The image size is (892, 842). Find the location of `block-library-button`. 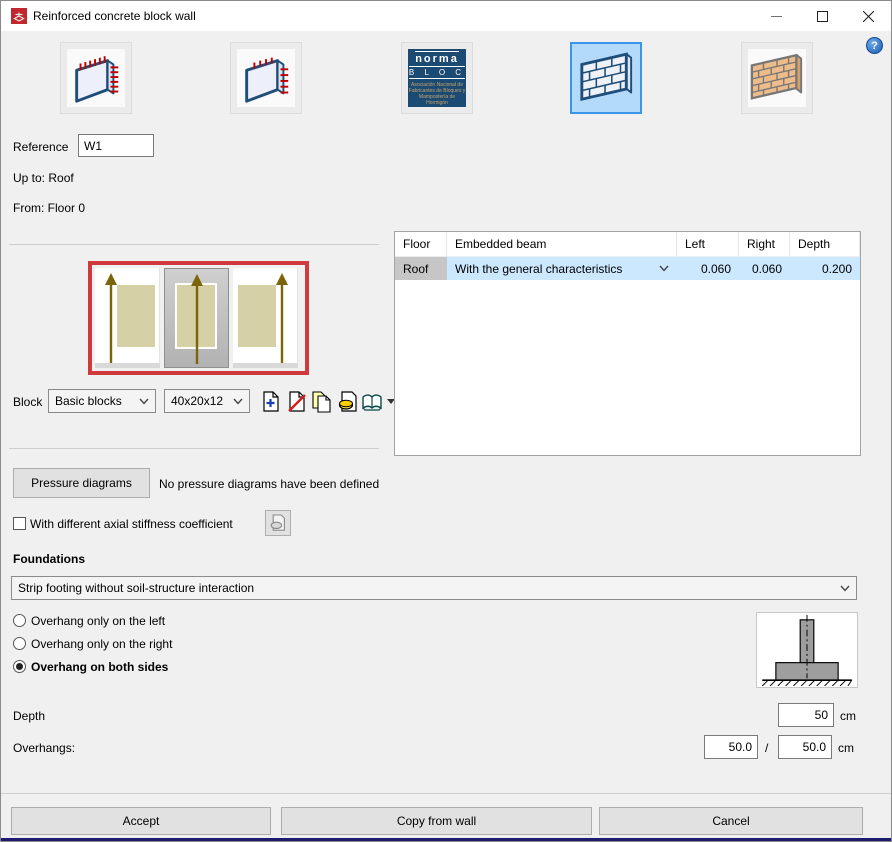

block-library-button is located at coordinates (378, 401).